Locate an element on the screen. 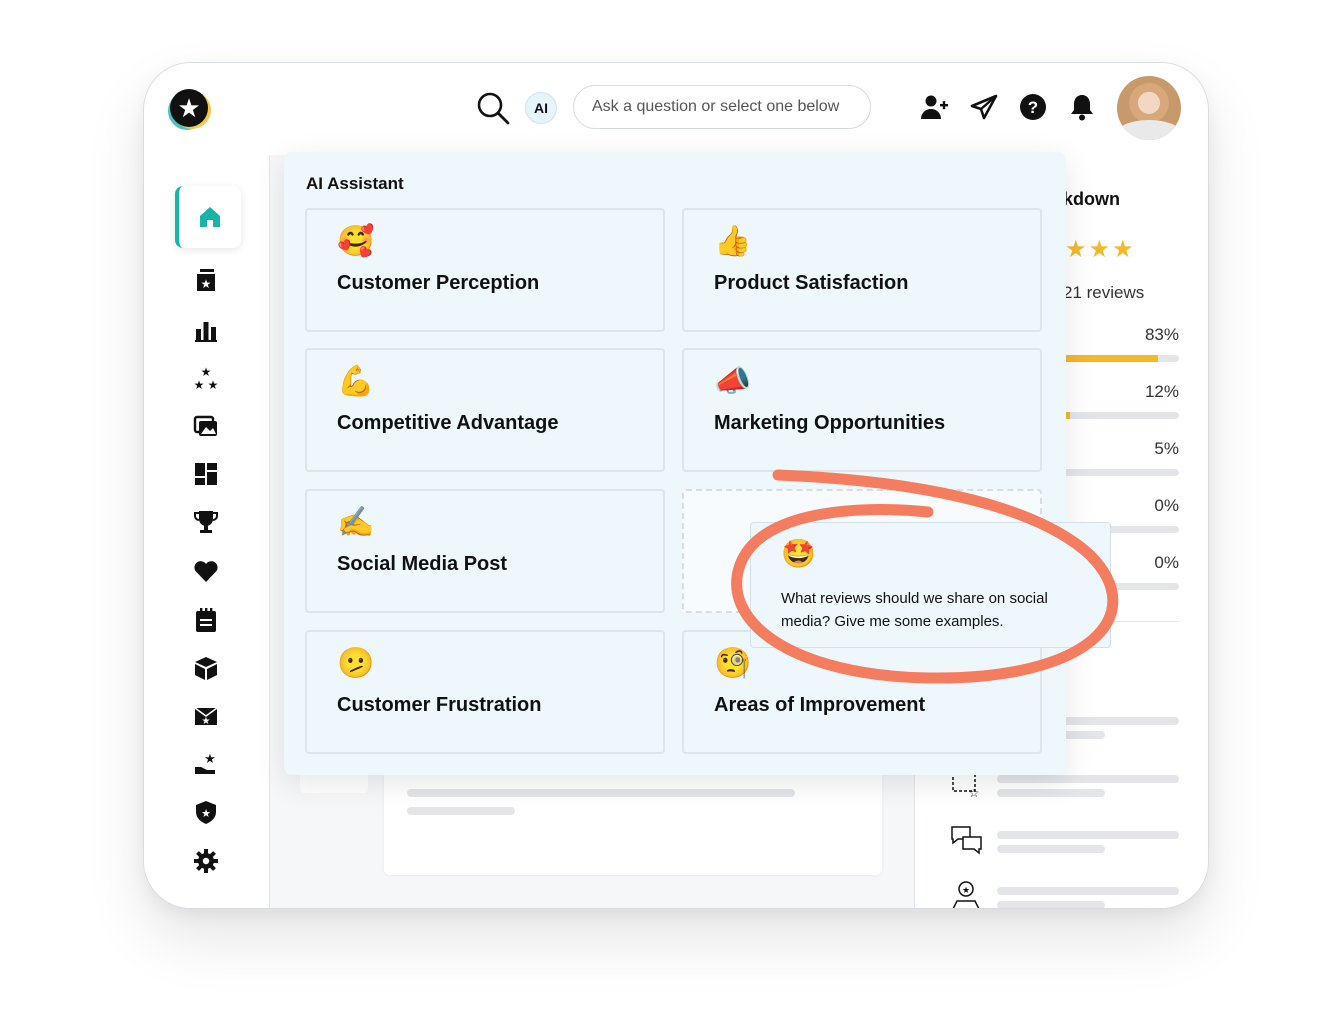 This screenshot has width=1330, height=1024. prompt-card-customer-perception: 🥰 Customer Perception is located at coordinates (485, 270).